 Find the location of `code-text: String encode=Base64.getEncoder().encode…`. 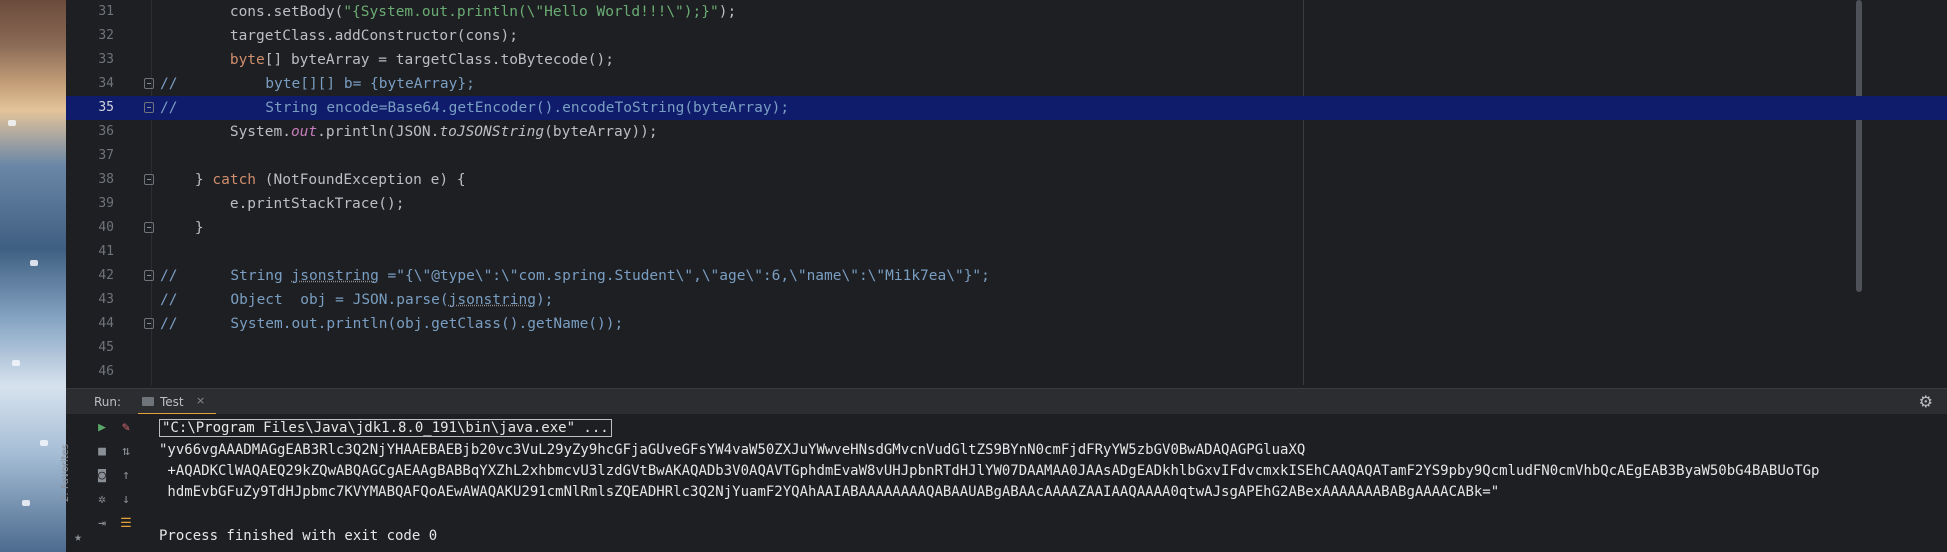

code-text: String encode=Base64.getEncoder().encode… is located at coordinates (484, 108).